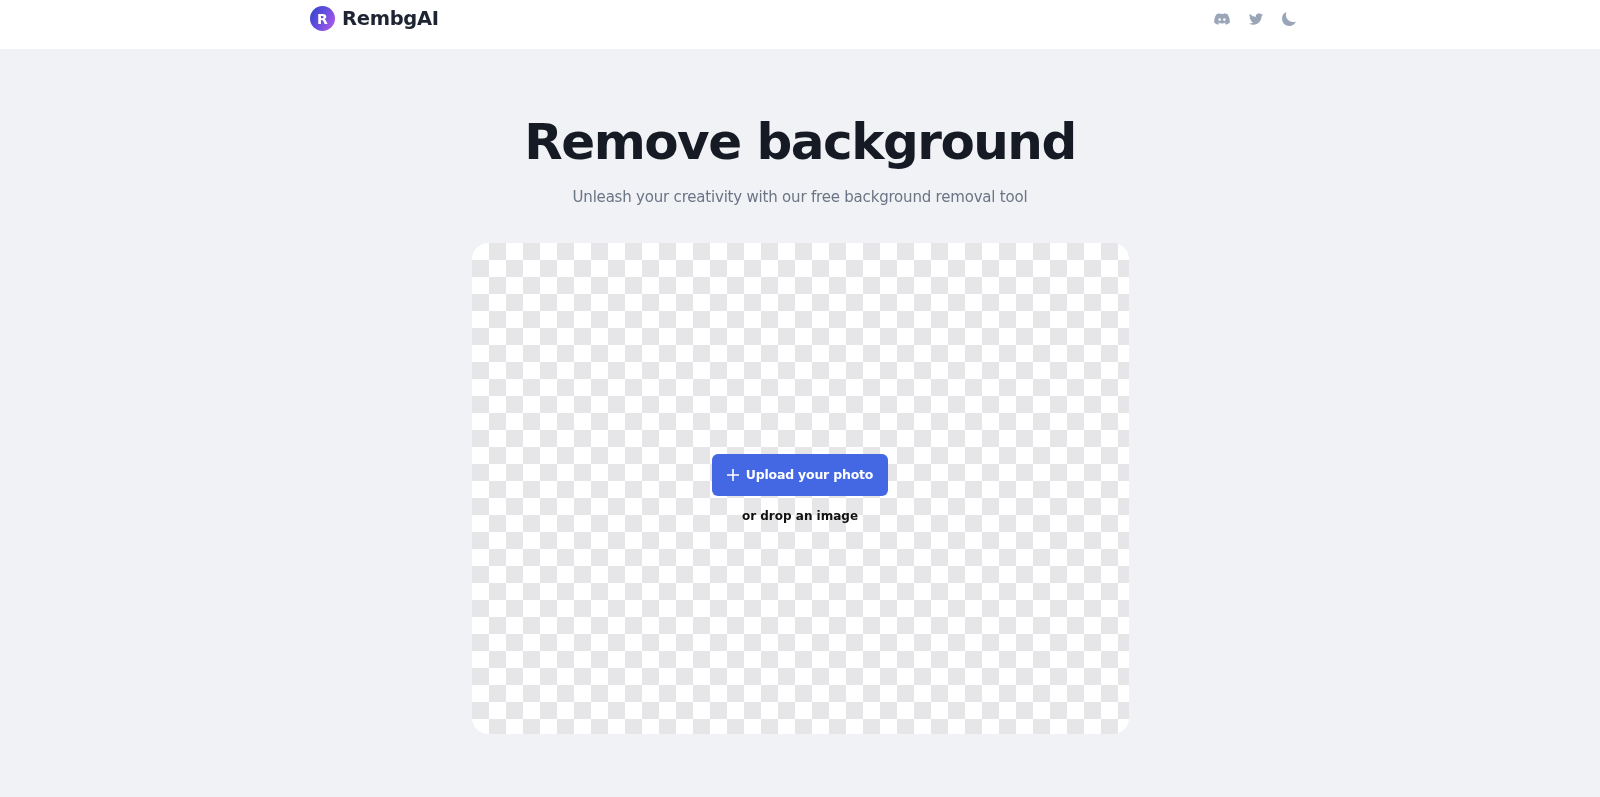 The width and height of the screenshot is (1600, 797). What do you see at coordinates (800, 142) in the screenshot?
I see `page-title: Remove background` at bounding box center [800, 142].